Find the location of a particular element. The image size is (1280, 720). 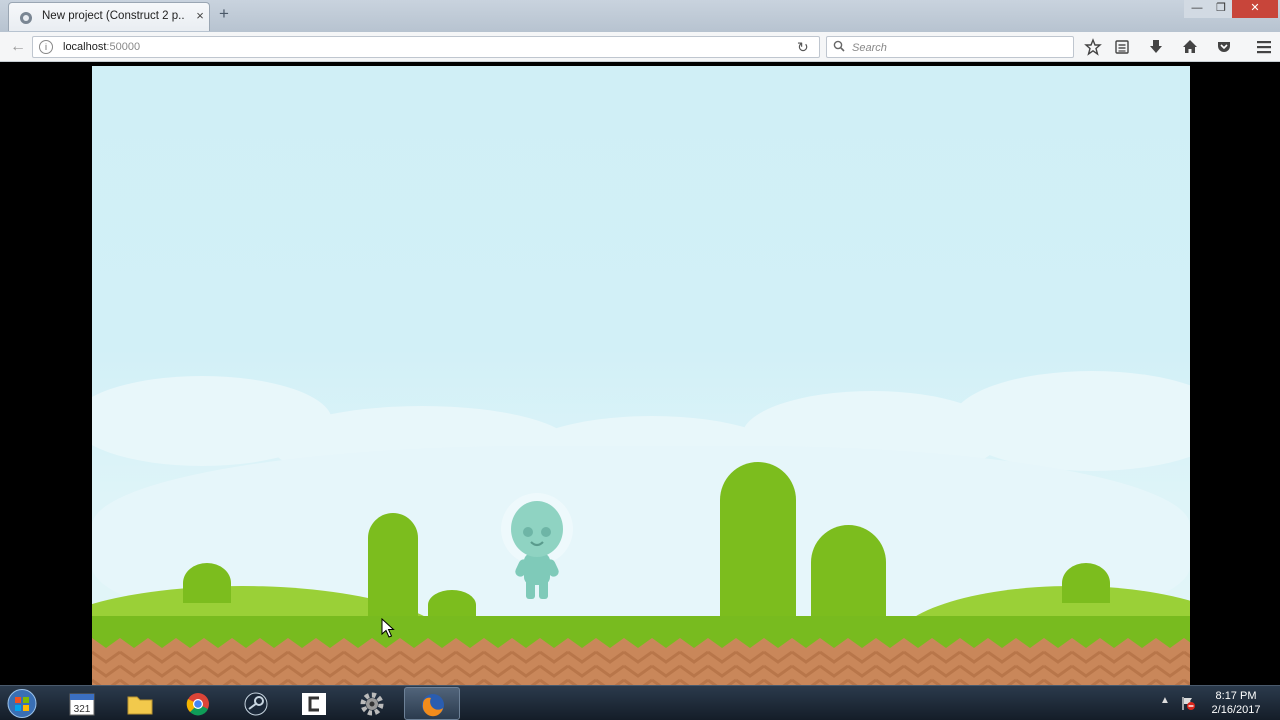

mouse-cursor-icon is located at coordinates (388, 628).